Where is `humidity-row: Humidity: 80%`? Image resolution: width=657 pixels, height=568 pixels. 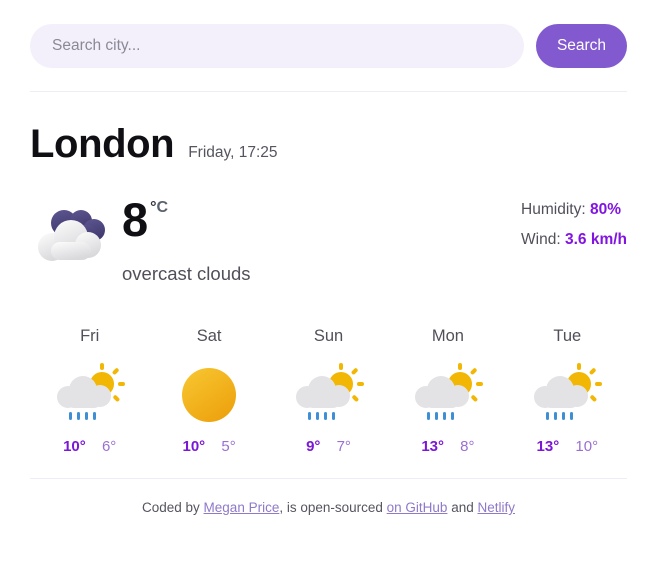
humidity-row: Humidity: 80% is located at coordinates (574, 210).